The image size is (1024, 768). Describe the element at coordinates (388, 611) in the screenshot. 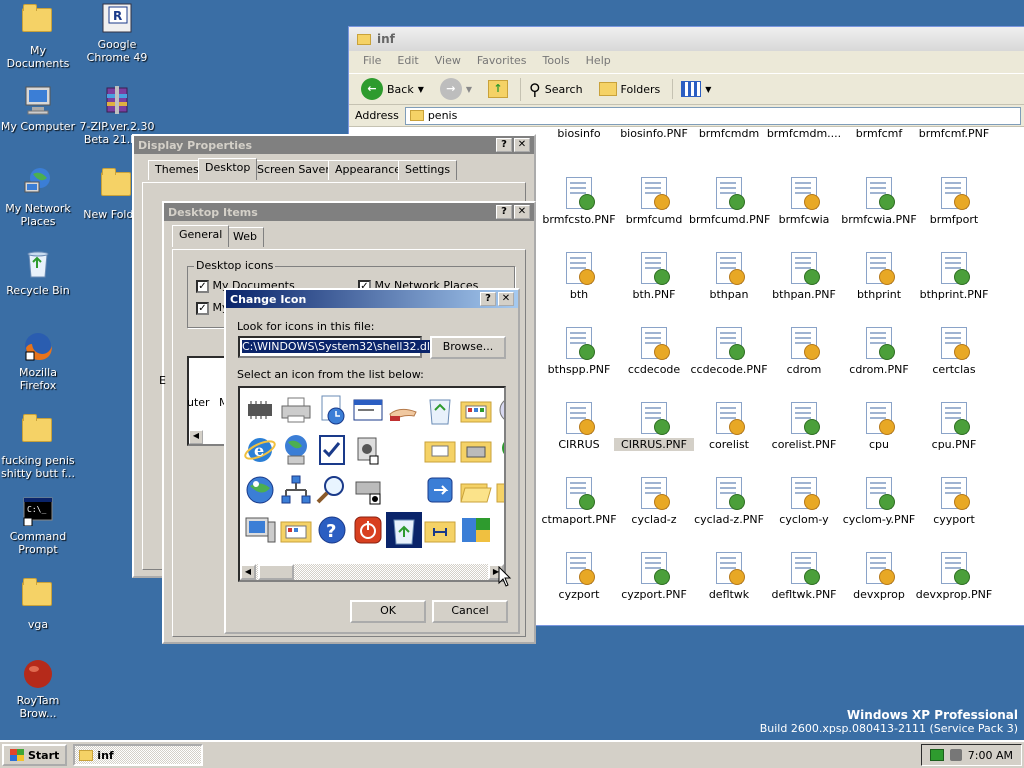

I see `ok-button: OK` at that location.